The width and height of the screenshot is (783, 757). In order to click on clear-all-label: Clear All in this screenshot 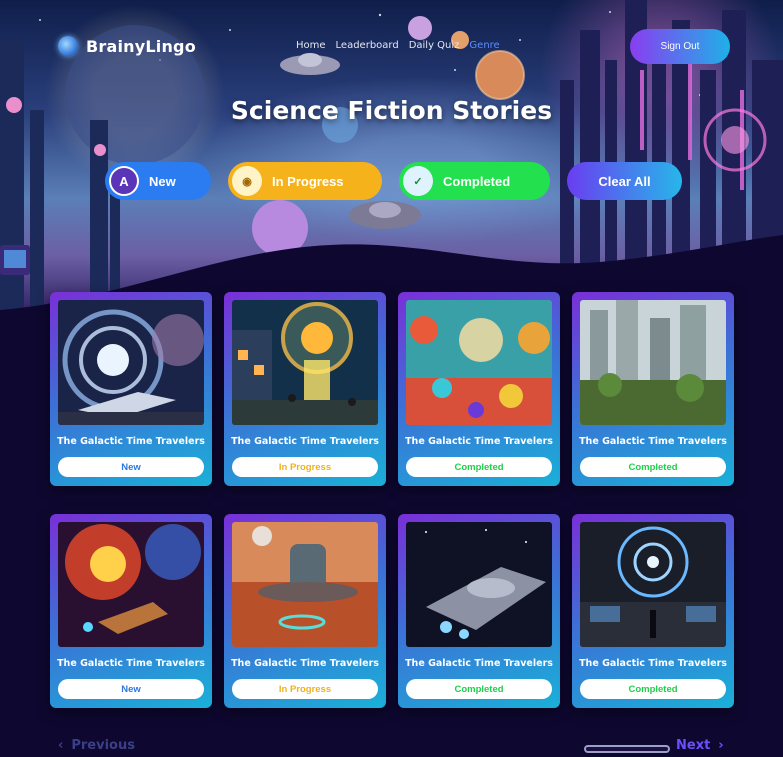, I will do `click(624, 181)`.